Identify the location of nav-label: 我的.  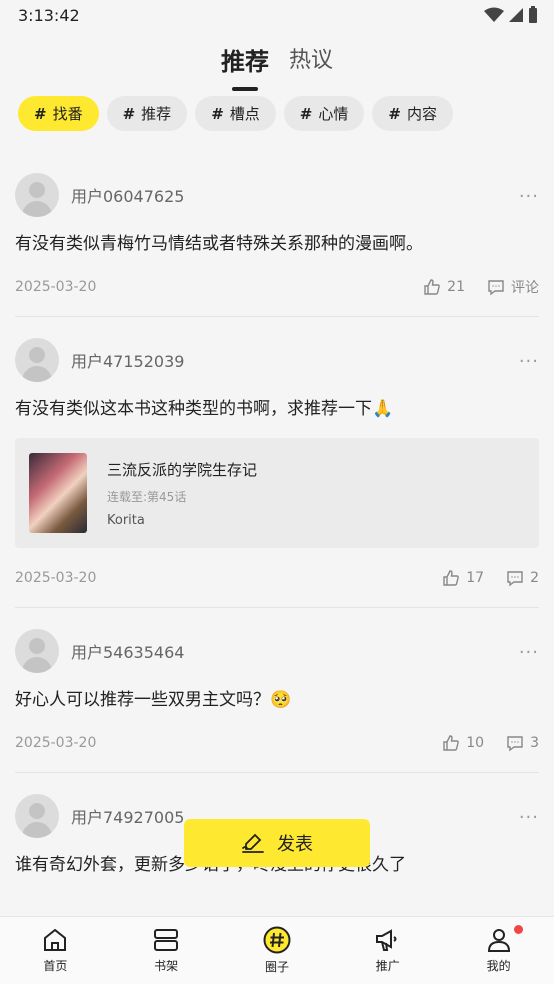
(498, 966).